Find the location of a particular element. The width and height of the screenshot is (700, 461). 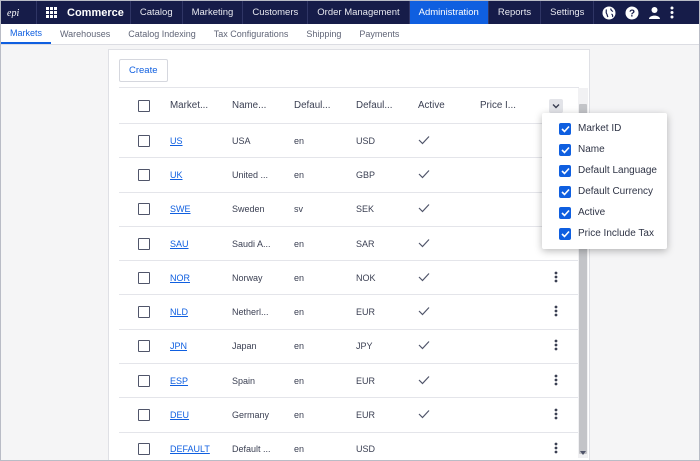

table-row: NLD Netherl... en EUR is located at coordinates (349, 312).